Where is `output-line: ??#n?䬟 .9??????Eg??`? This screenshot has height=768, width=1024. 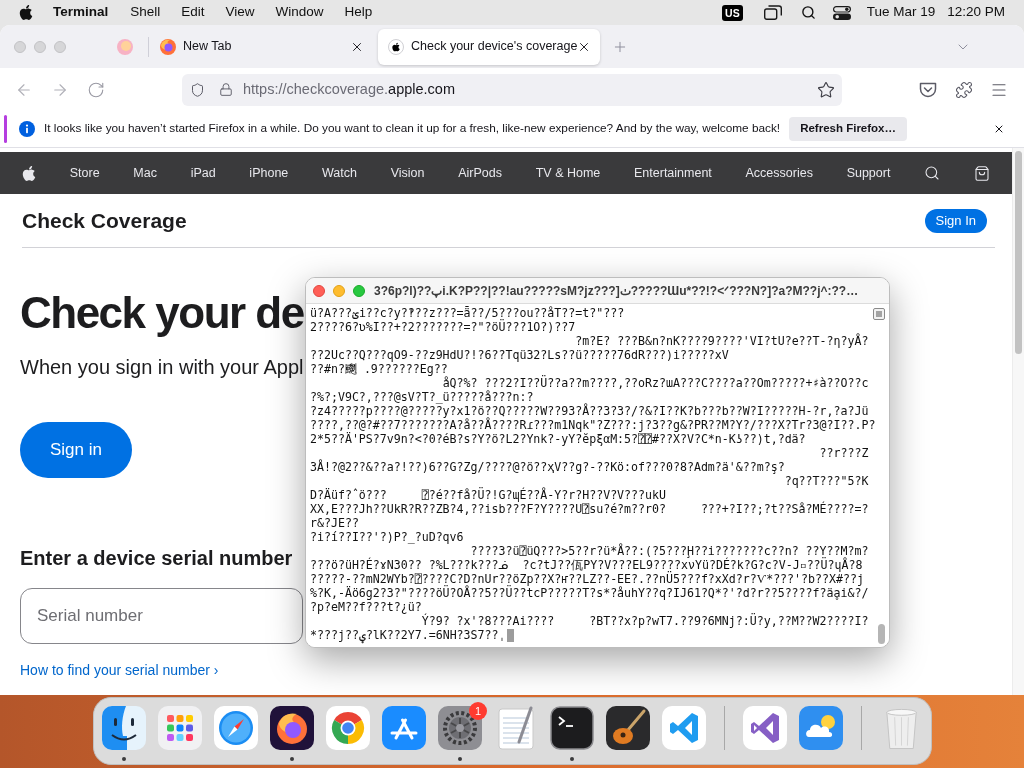
output-line: ??#n?䬟 .9??????Eg?? is located at coordinates (379, 369).